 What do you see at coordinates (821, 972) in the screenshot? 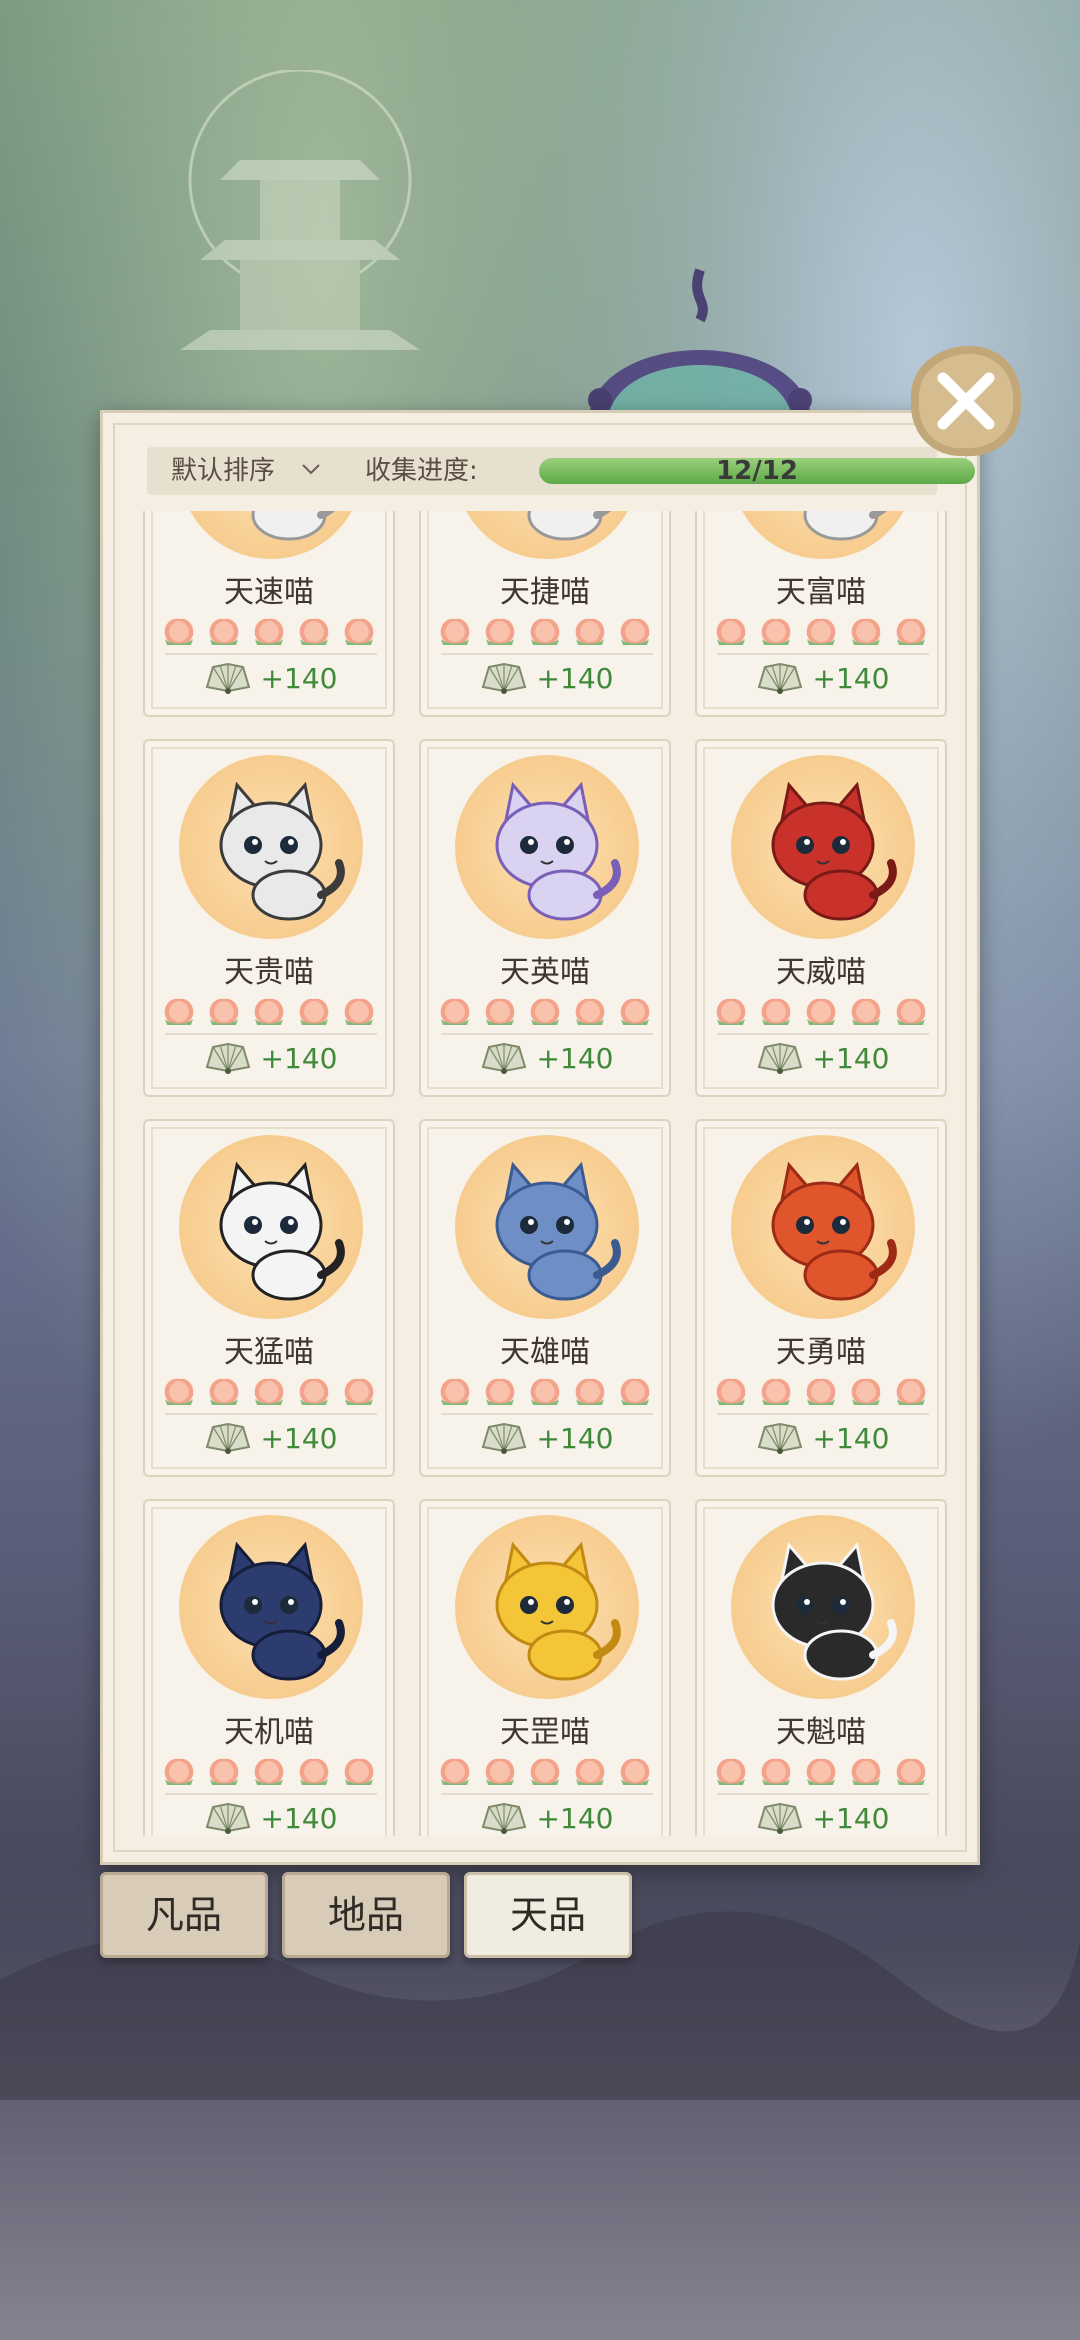
I see `cat-name: 天威喵` at bounding box center [821, 972].